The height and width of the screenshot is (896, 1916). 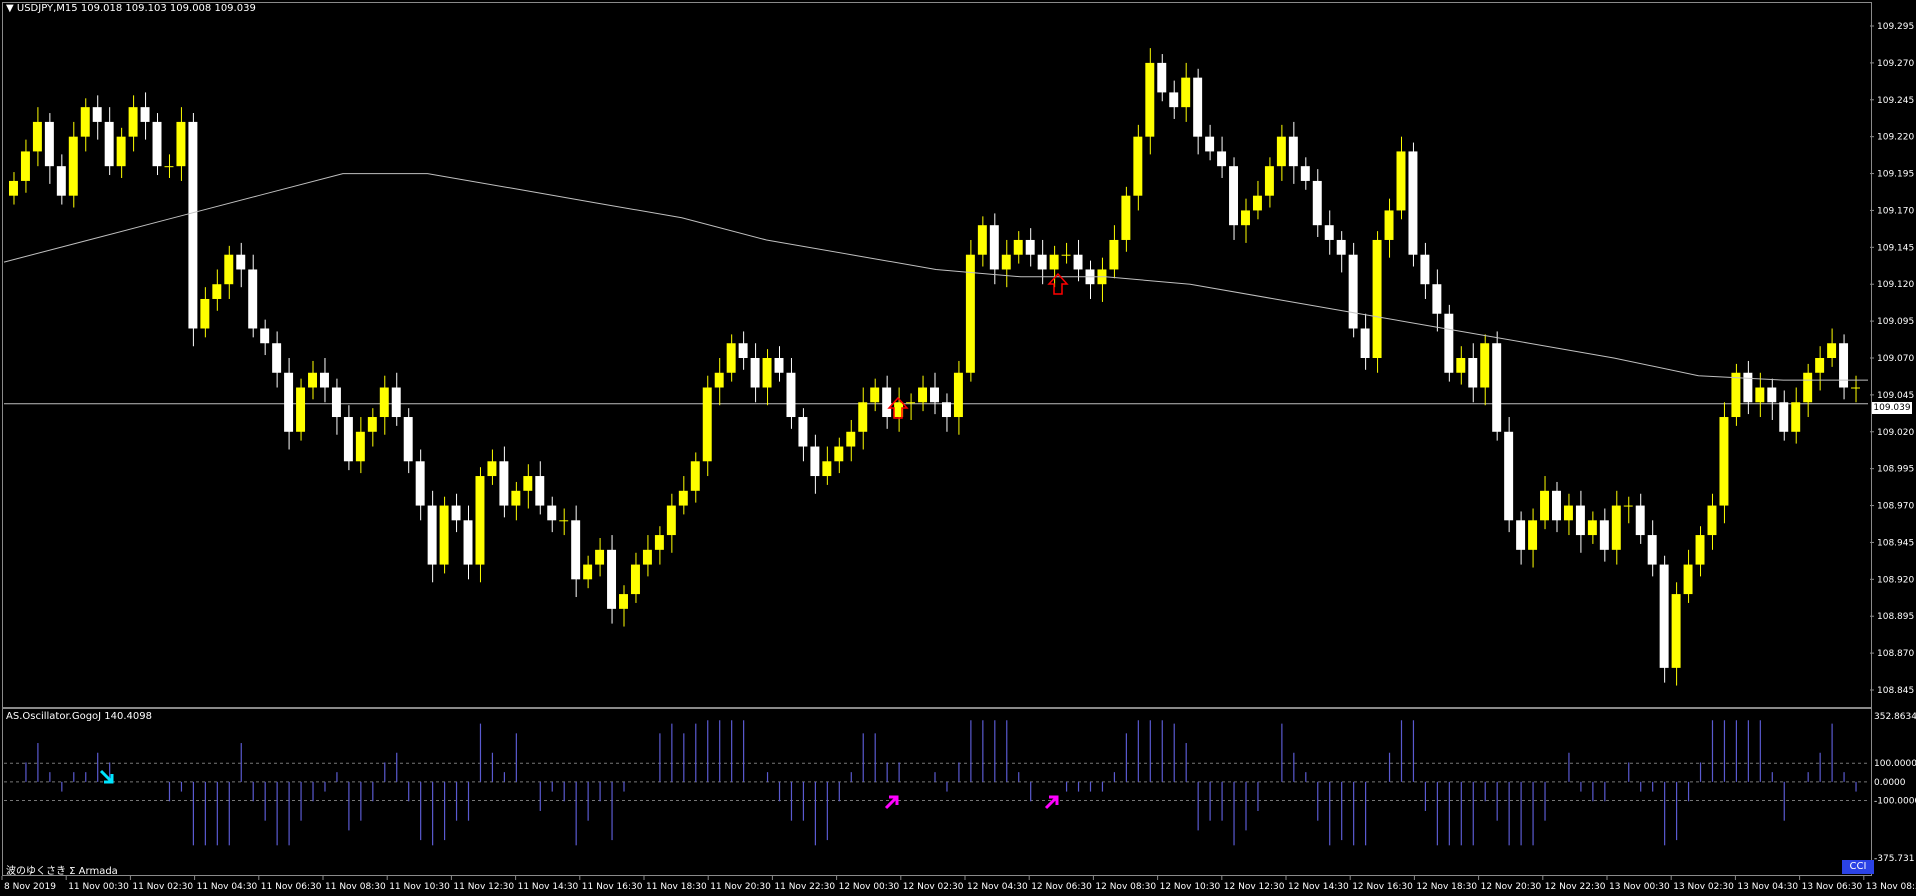 What do you see at coordinates (869, 887) in the screenshot?
I see `time-axis-label: 12 Nov 00:30` at bounding box center [869, 887].